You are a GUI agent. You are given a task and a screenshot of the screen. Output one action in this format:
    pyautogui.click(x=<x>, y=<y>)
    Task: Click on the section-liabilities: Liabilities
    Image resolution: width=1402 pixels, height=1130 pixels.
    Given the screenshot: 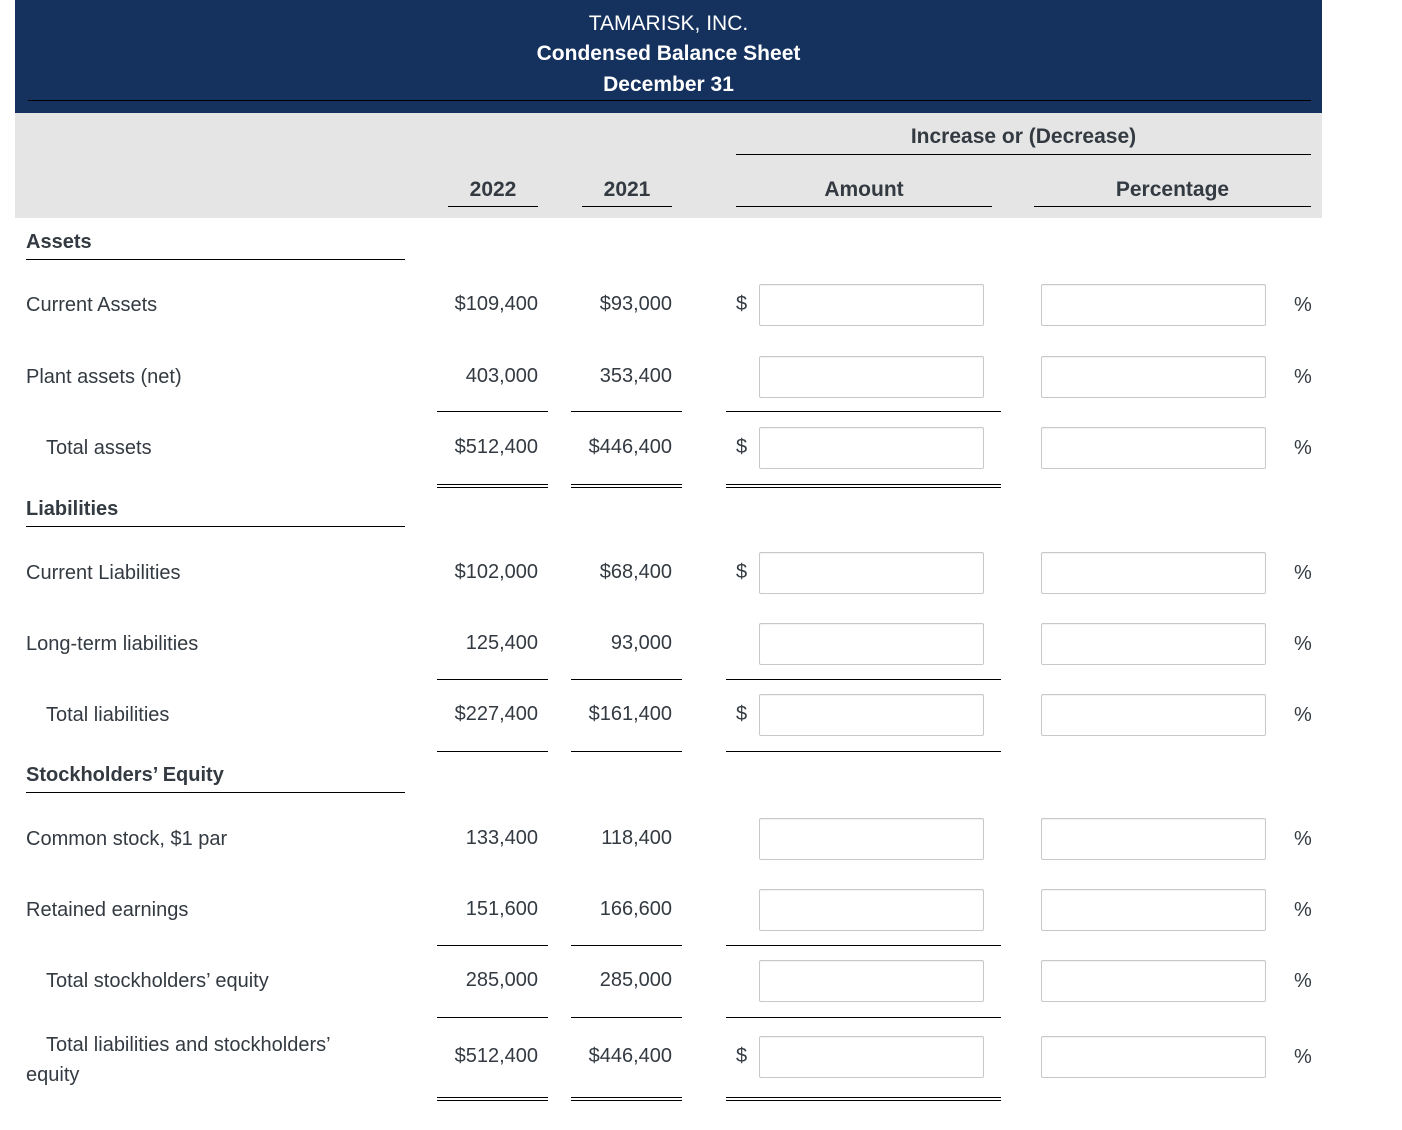 What is the action you would take?
    pyautogui.click(x=72, y=509)
    